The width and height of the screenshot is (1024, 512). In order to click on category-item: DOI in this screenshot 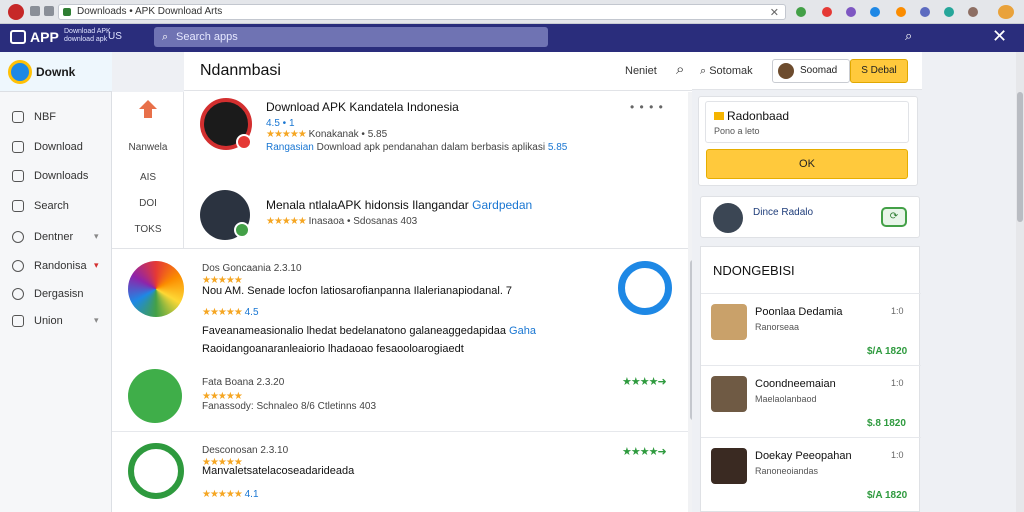, I will do `click(148, 203)`.